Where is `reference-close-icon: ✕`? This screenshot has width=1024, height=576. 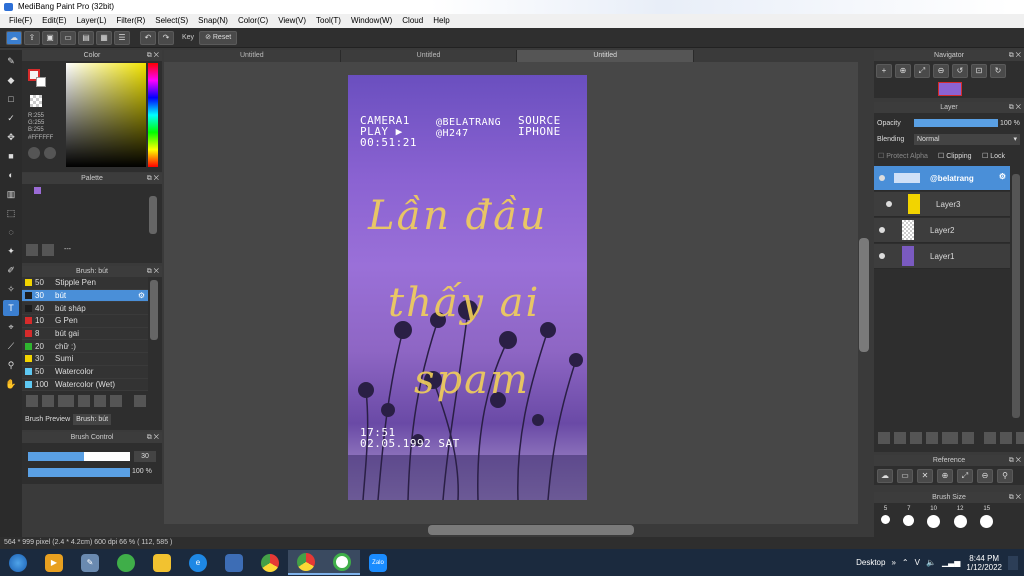
reference-close-icon: ✕ is located at coordinates (925, 476).